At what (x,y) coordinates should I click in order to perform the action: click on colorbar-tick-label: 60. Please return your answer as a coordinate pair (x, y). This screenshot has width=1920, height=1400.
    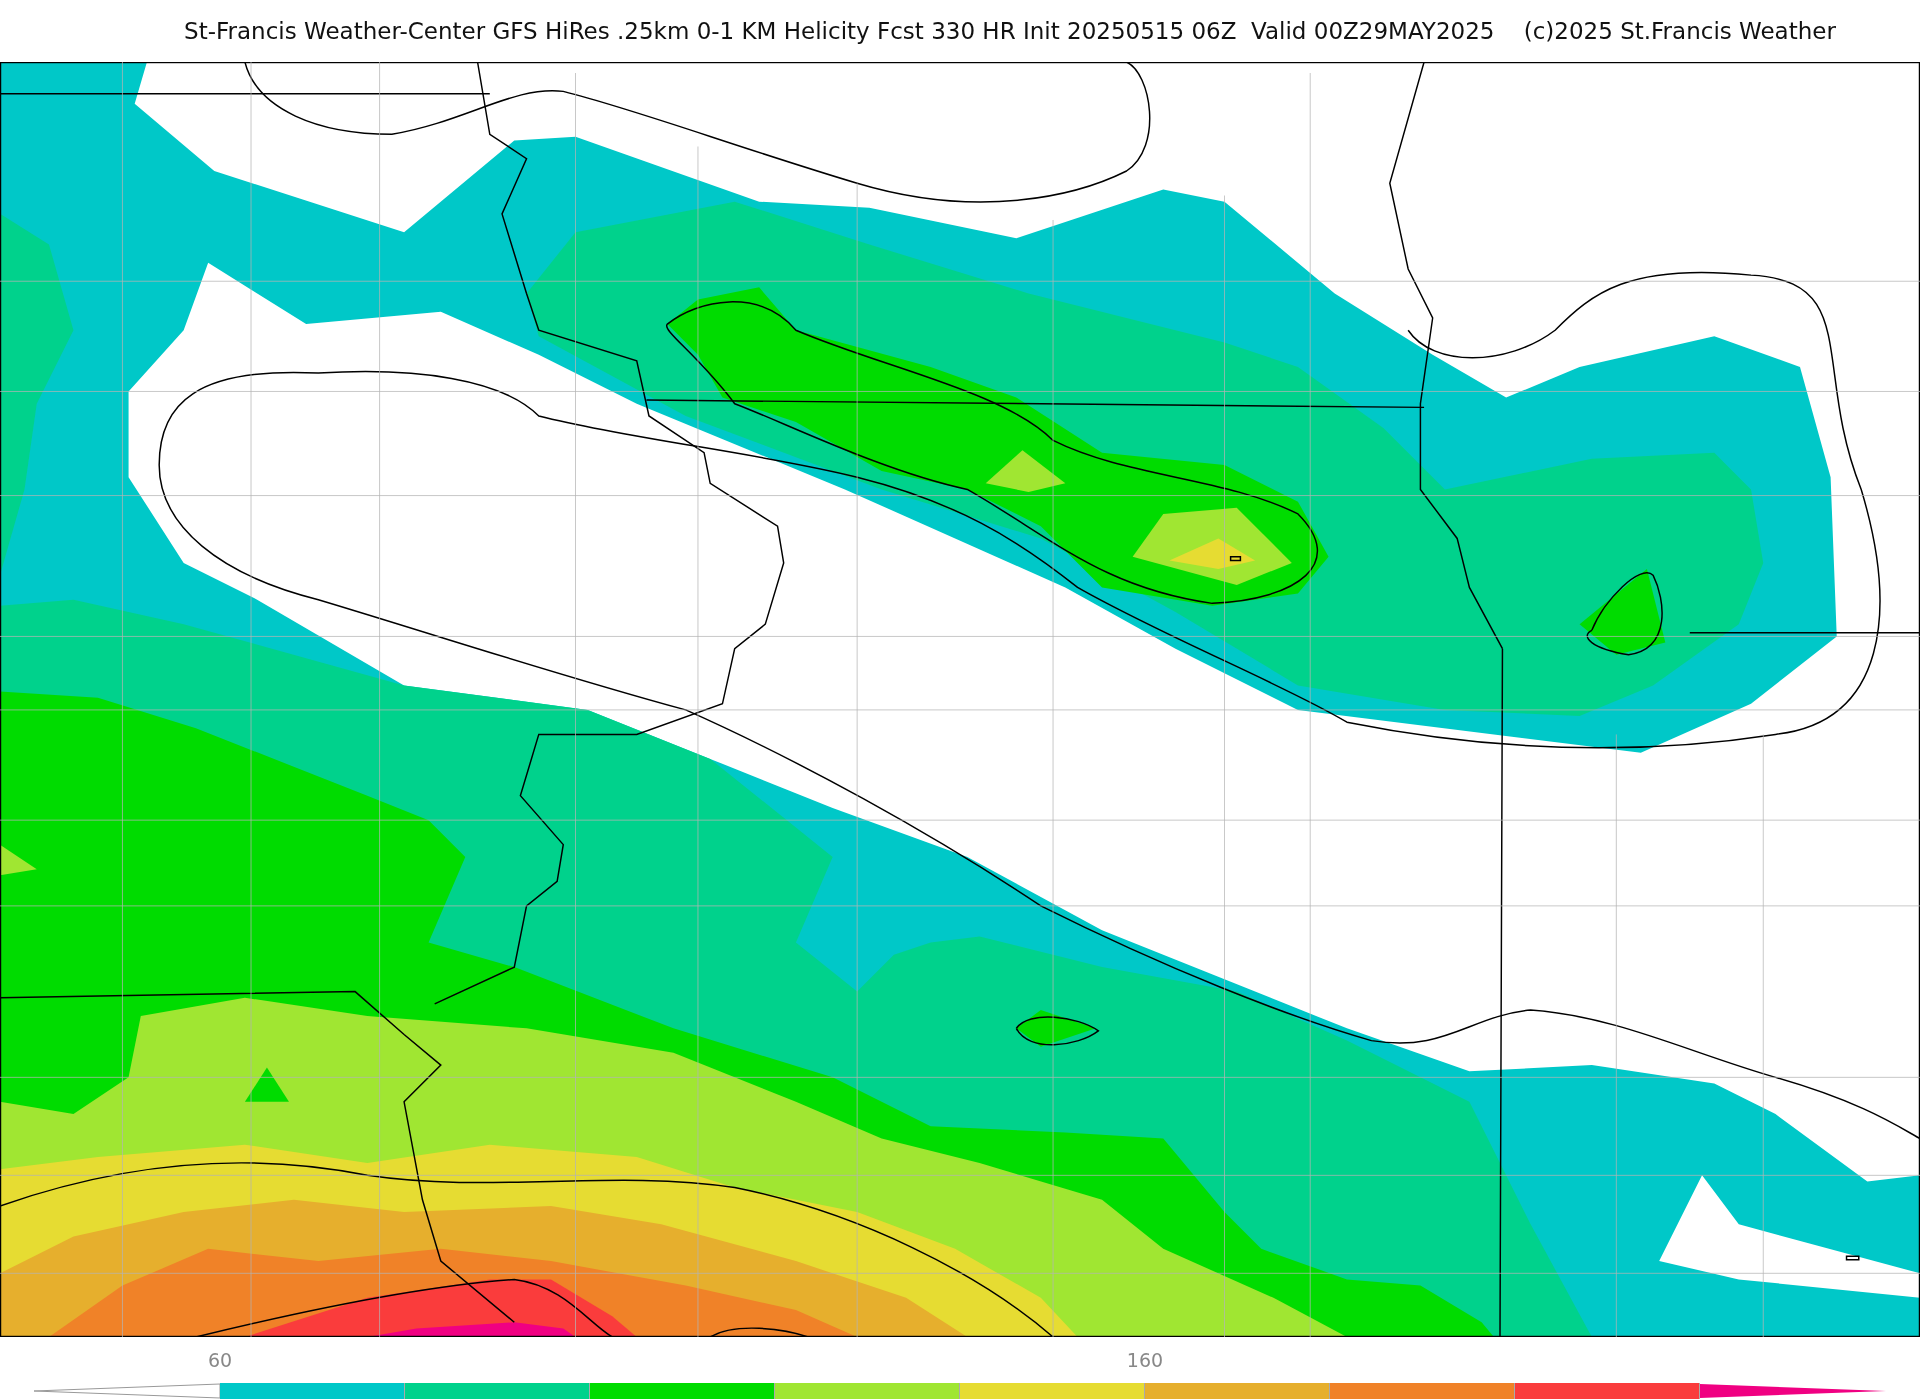
    Looking at the image, I should click on (220, 1360).